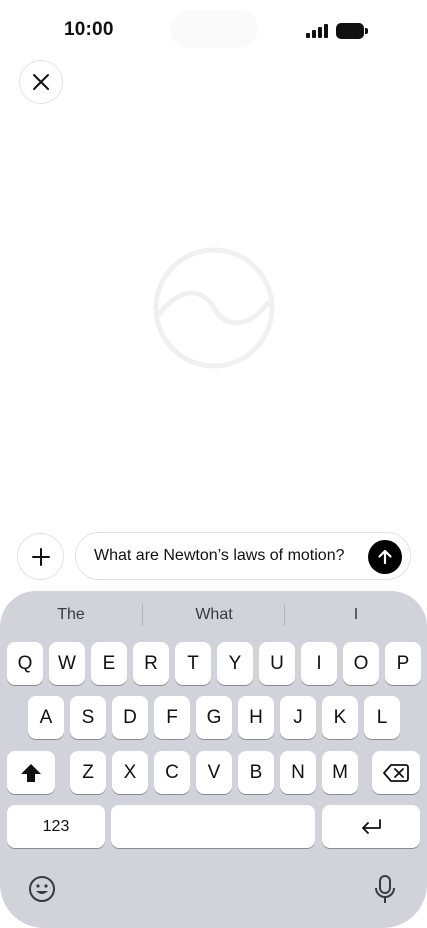 This screenshot has width=427, height=928. Describe the element at coordinates (172, 772) in the screenshot. I see `key-c: C` at that location.